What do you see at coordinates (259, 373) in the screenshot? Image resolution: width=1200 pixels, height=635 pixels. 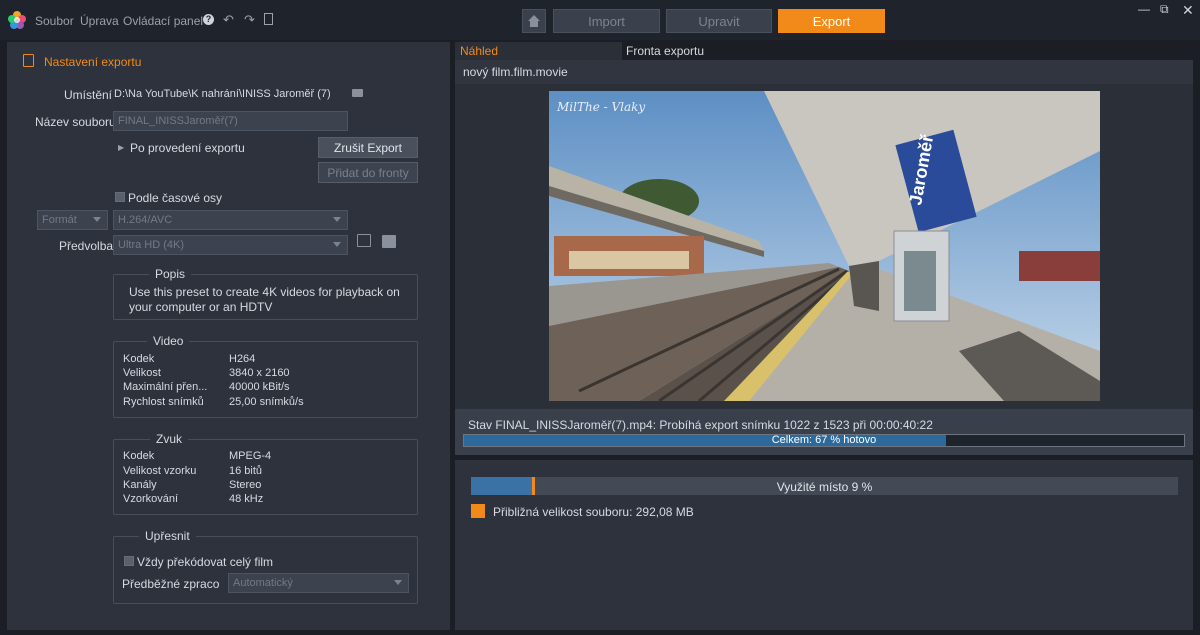 I see `video-value: 3840 x 2160` at bounding box center [259, 373].